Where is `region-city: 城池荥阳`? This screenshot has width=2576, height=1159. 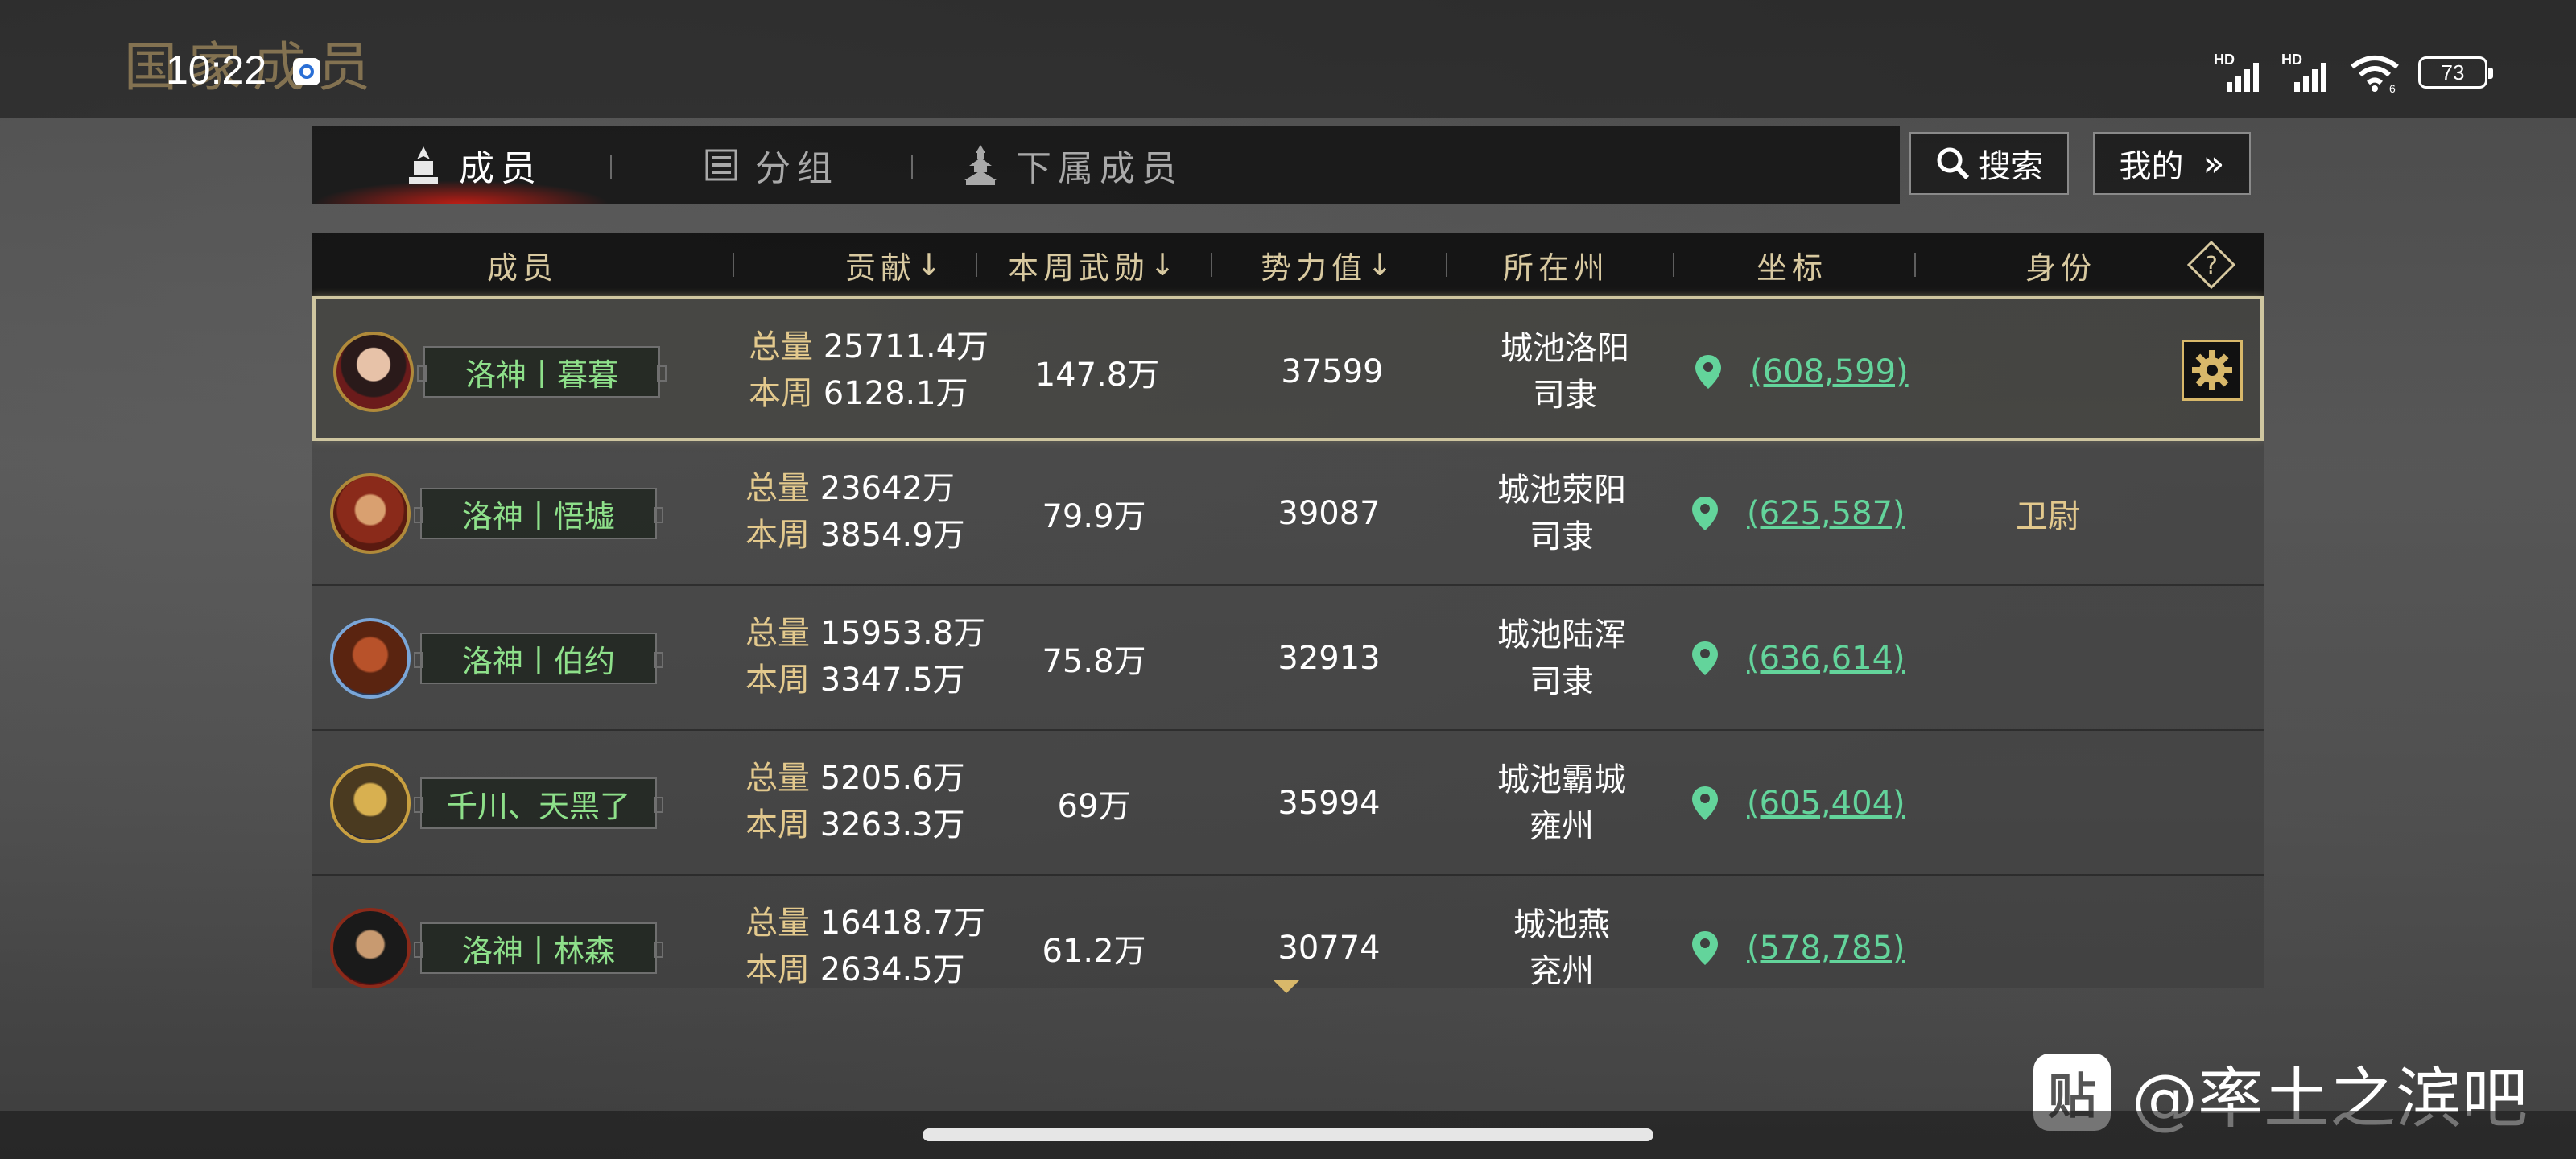
region-city: 城池荥阳 is located at coordinates (1561, 490).